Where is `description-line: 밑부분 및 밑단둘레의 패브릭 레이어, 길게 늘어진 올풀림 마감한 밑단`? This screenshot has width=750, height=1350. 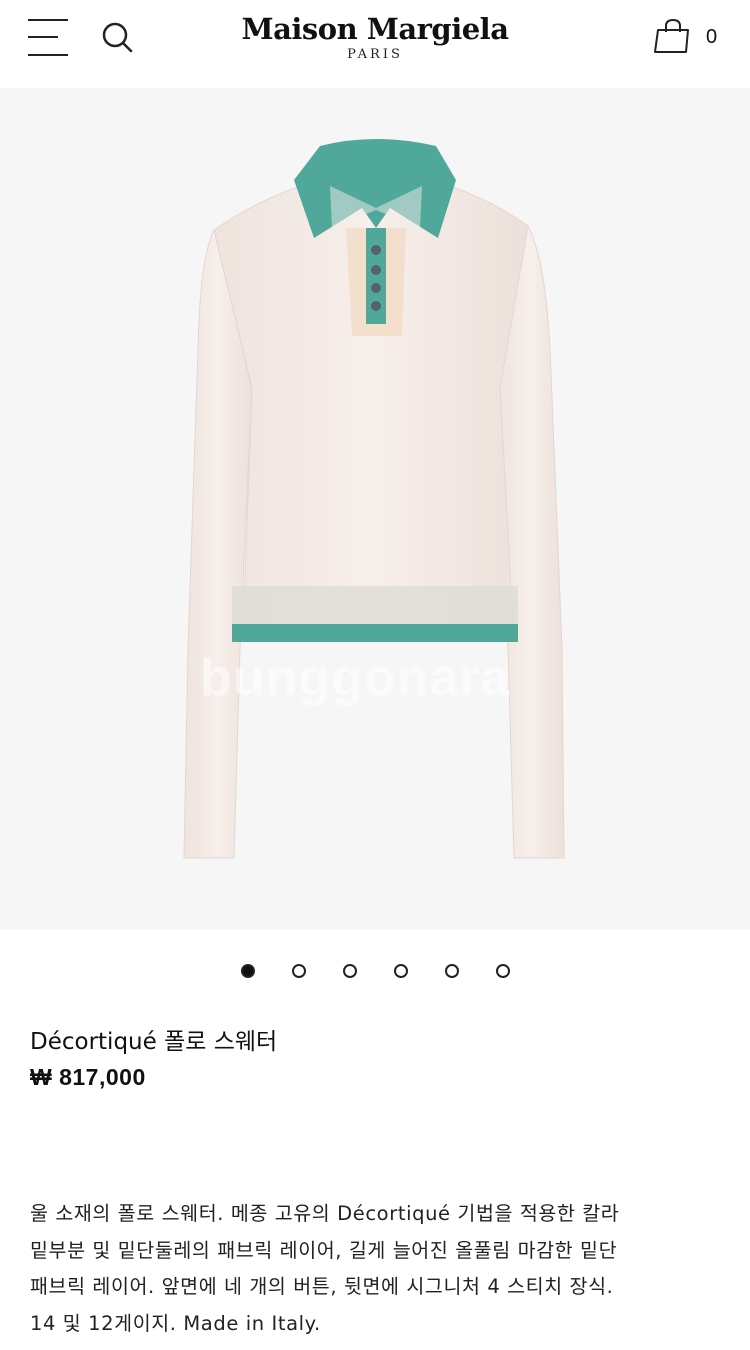
description-line: 밑부분 및 밑단둘레의 패브릭 레이어, 길게 늘어진 올풀림 마감한 밑단 is located at coordinates (324, 1250).